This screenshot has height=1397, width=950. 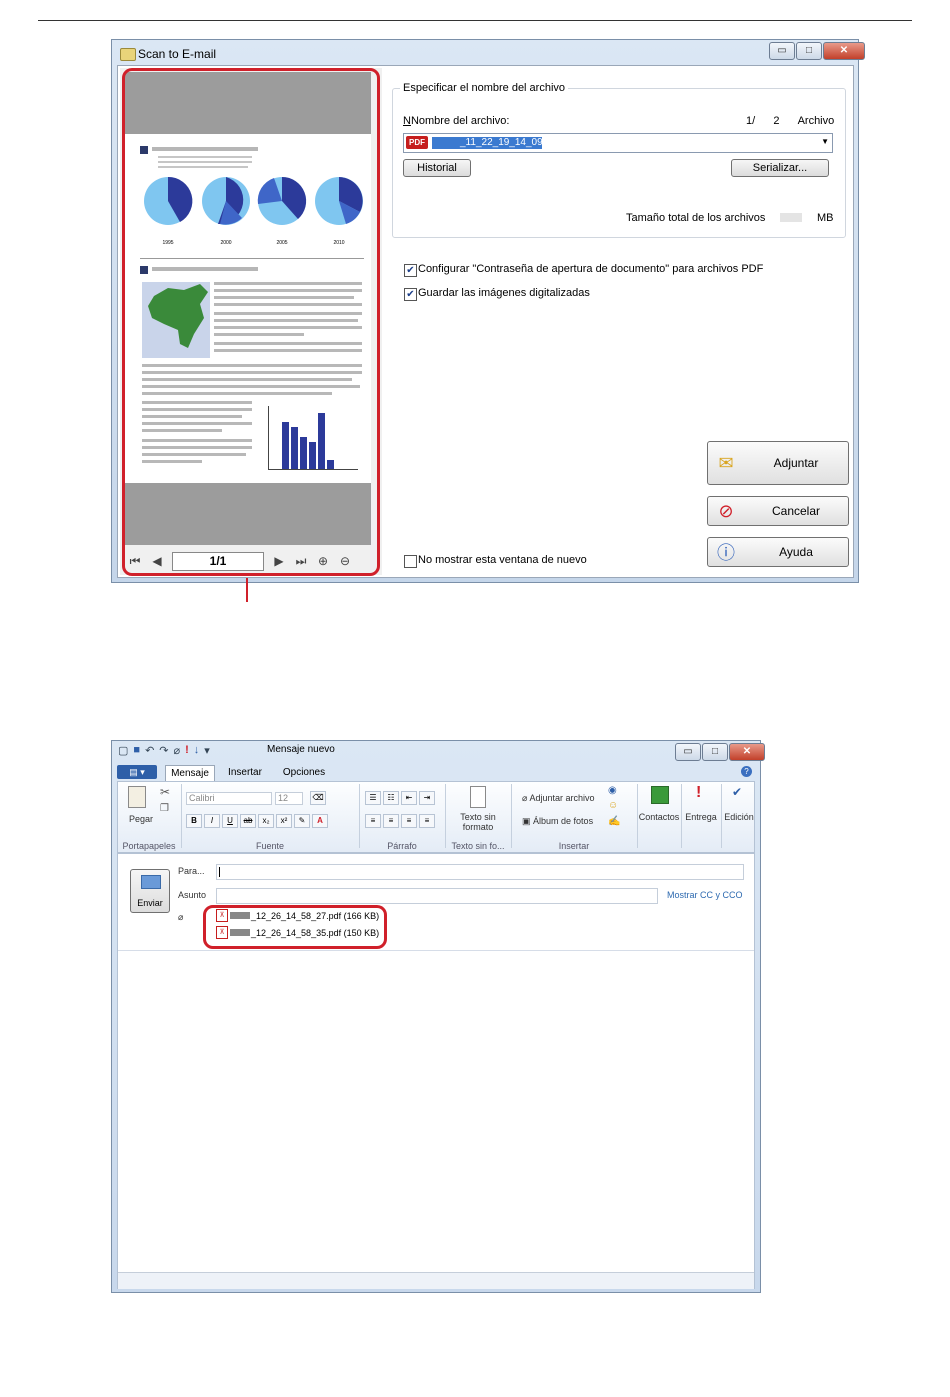 I want to click on dont-show-label: No mostrar esta ventana de nuevo, so click(x=502, y=560).